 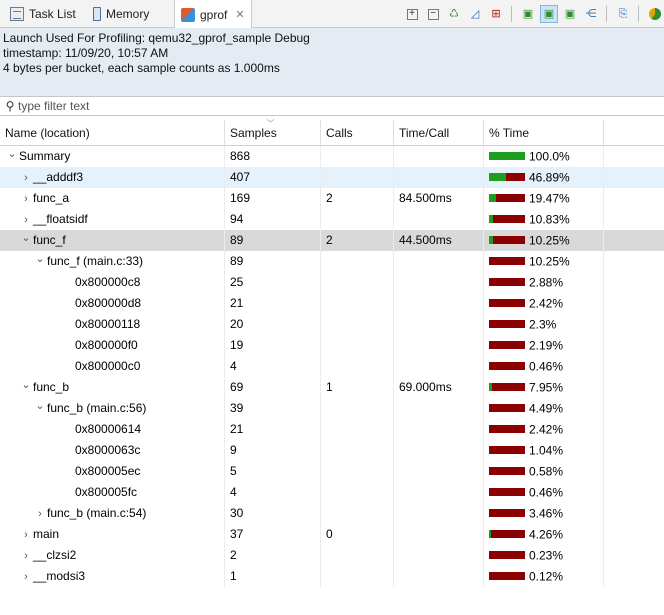 I want to click on collapse-all-button: −, so click(x=433, y=14).